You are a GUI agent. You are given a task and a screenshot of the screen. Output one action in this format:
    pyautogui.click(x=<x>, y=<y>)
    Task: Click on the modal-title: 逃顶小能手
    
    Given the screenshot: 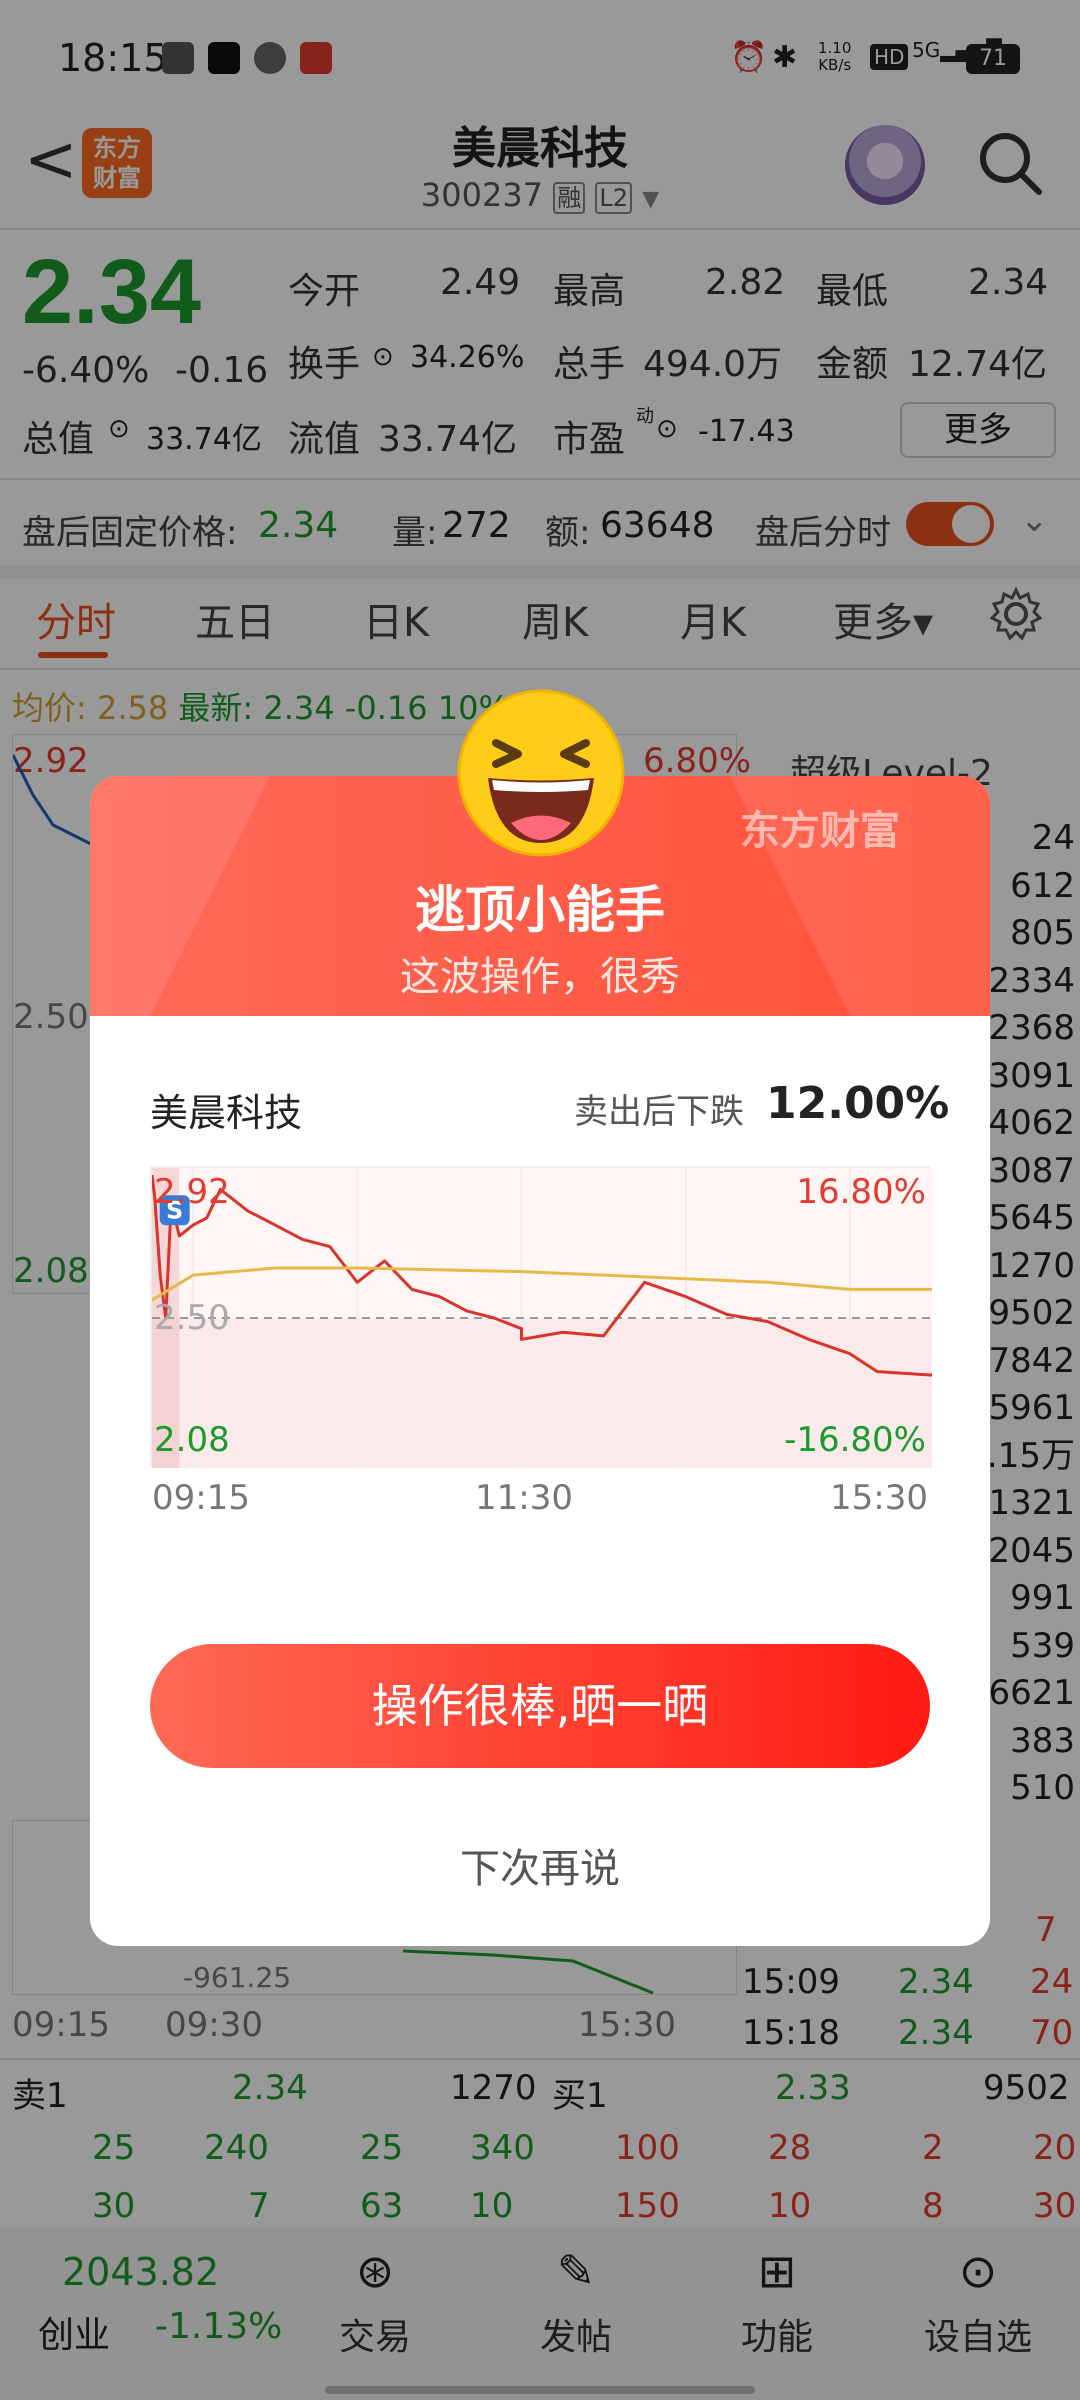 What is the action you would take?
    pyautogui.click(x=540, y=910)
    